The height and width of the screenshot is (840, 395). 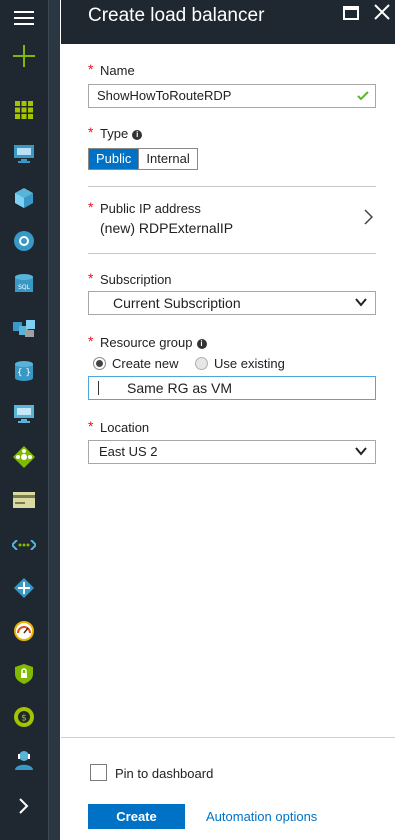 What do you see at coordinates (136, 816) in the screenshot?
I see `create-button: Create` at bounding box center [136, 816].